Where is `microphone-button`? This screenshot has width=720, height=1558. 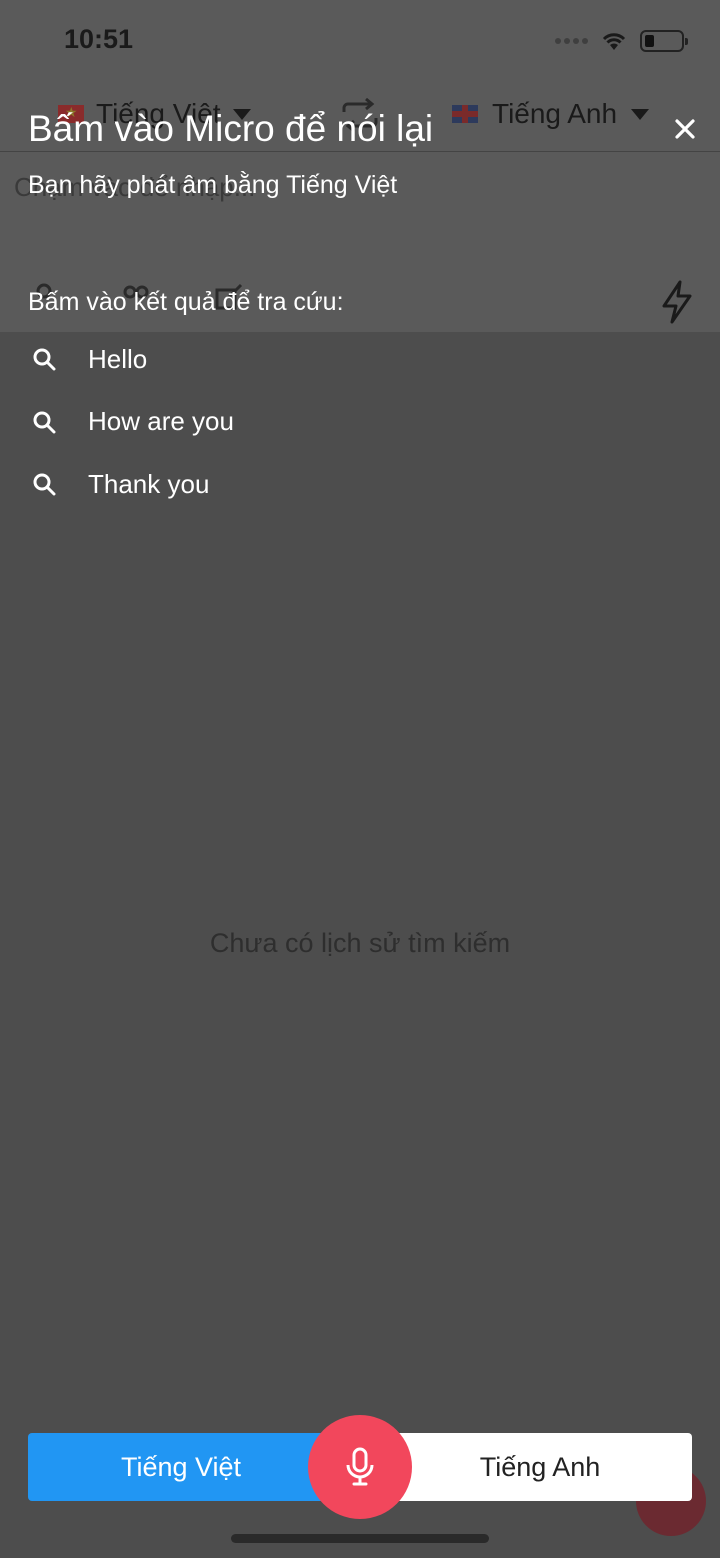
microphone-button is located at coordinates (360, 1467).